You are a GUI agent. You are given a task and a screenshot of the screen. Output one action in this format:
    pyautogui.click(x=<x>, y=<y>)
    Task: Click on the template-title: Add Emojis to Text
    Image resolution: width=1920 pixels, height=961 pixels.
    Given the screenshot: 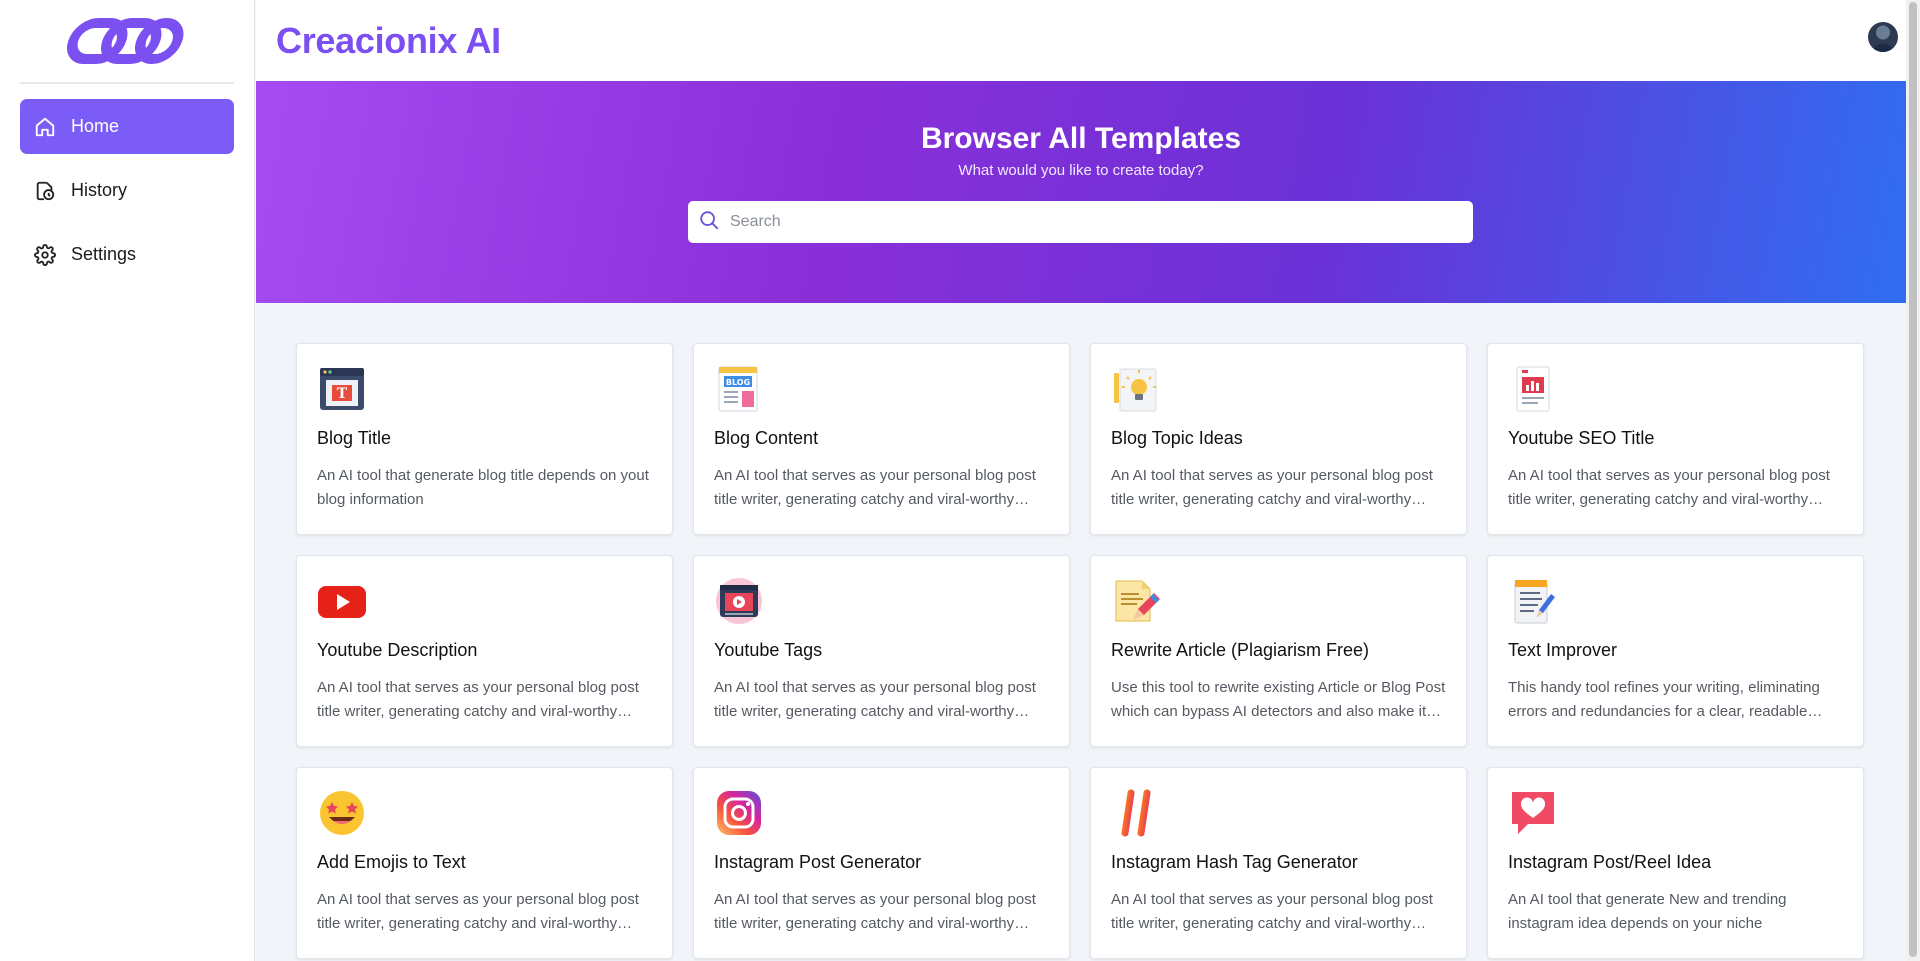 What is the action you would take?
    pyautogui.click(x=391, y=862)
    